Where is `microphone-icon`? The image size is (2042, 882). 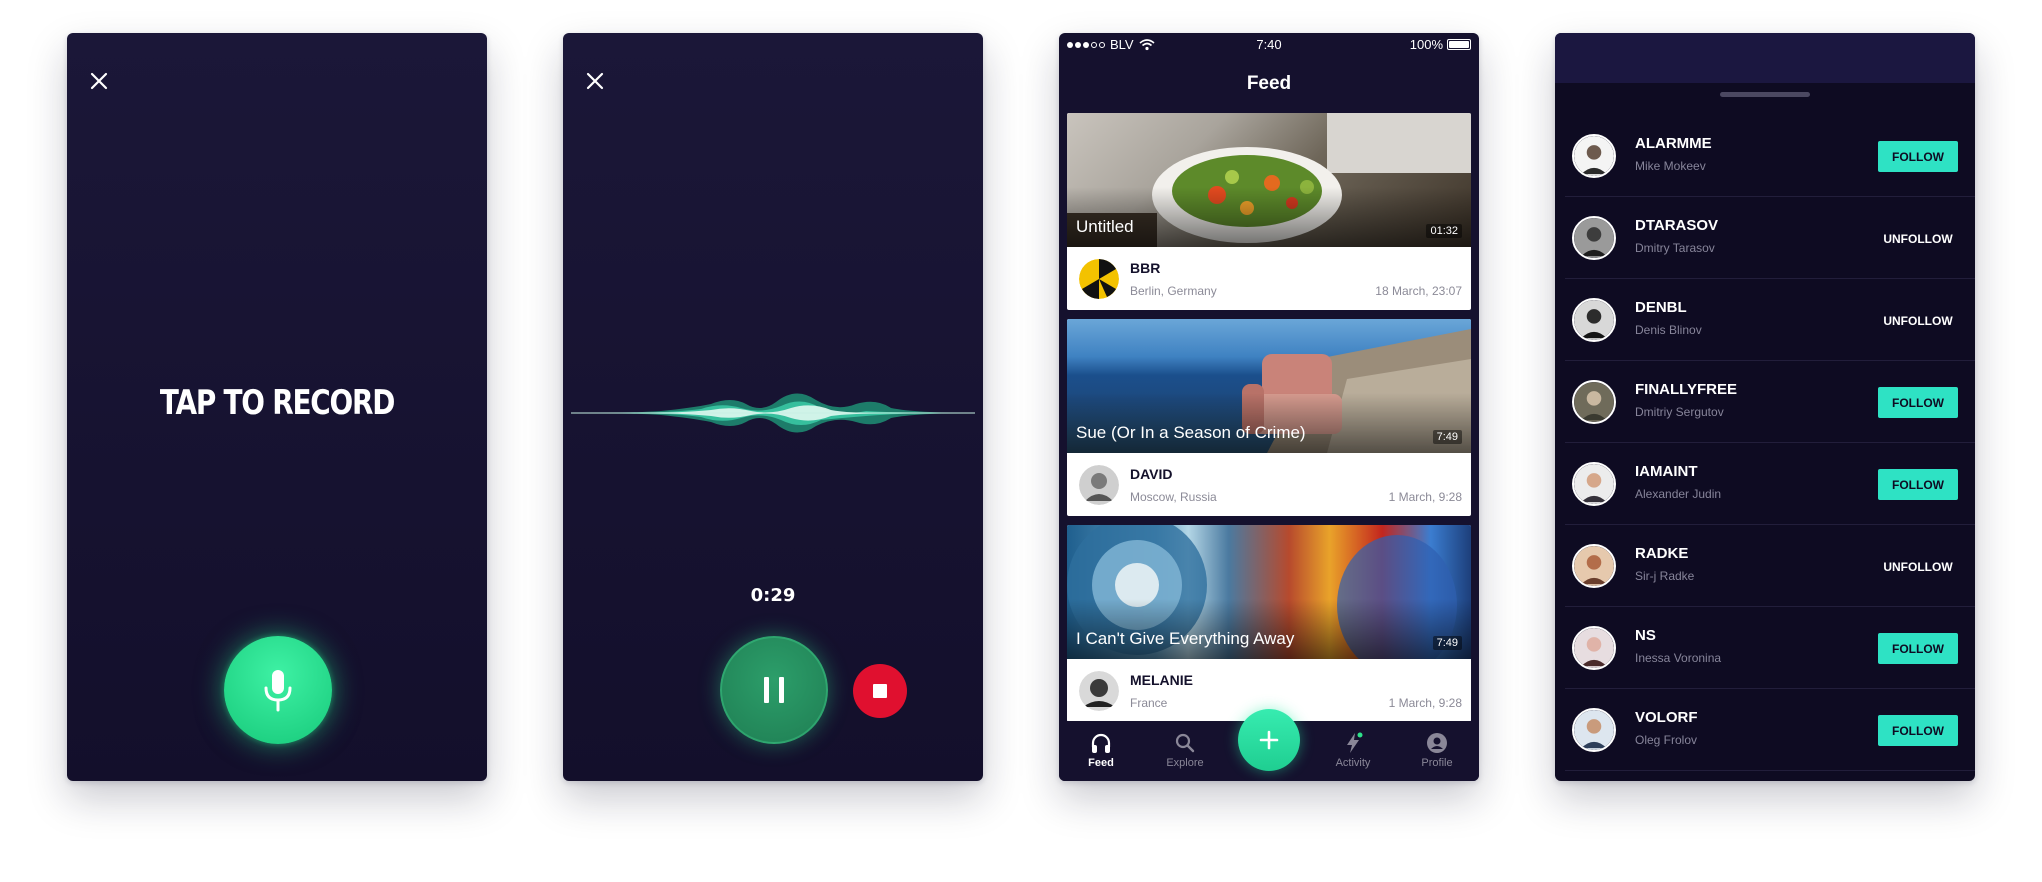 microphone-icon is located at coordinates (278, 691).